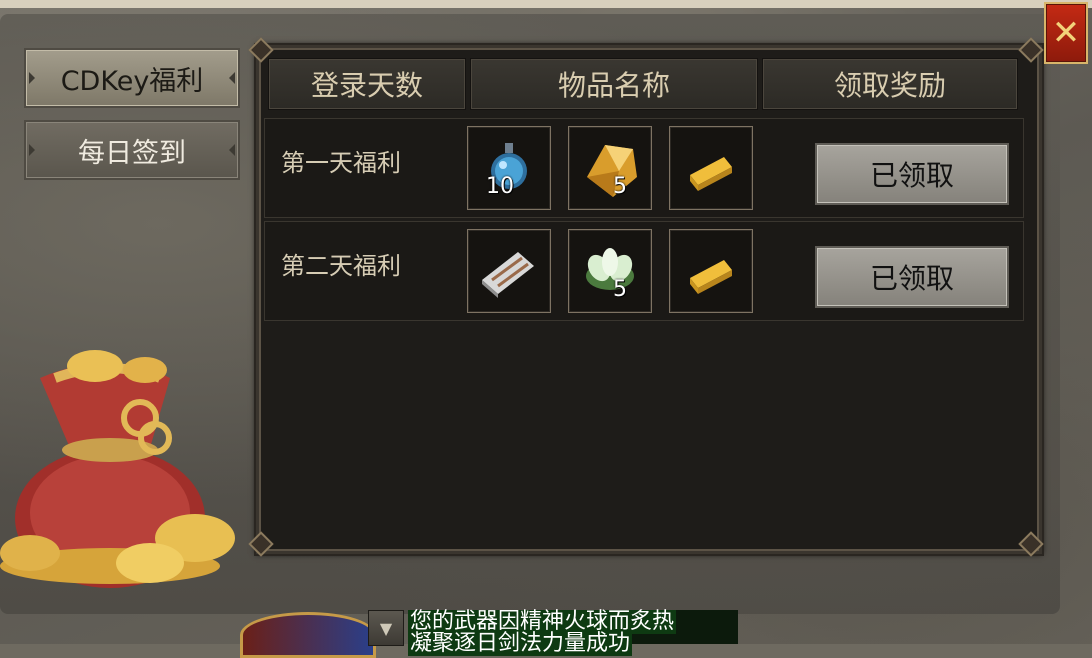 The image size is (1092, 658). I want to click on header-item-name: 物品名称, so click(614, 84).